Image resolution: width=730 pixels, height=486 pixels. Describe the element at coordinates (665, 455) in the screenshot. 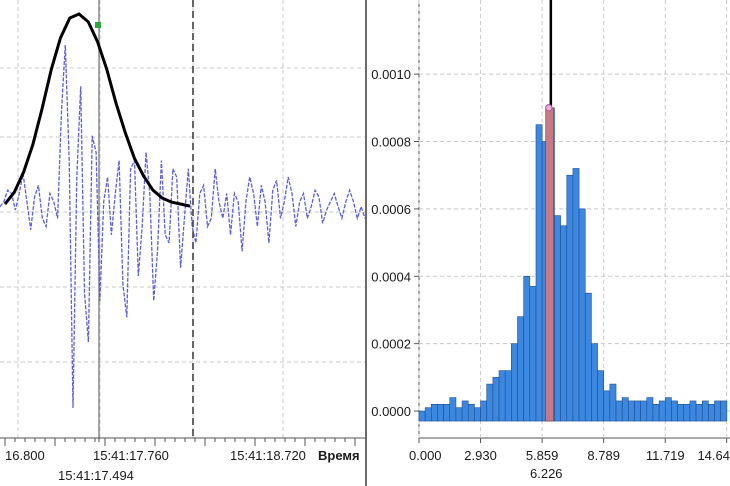

I see `histogram-x-tick-label: 11.719` at that location.